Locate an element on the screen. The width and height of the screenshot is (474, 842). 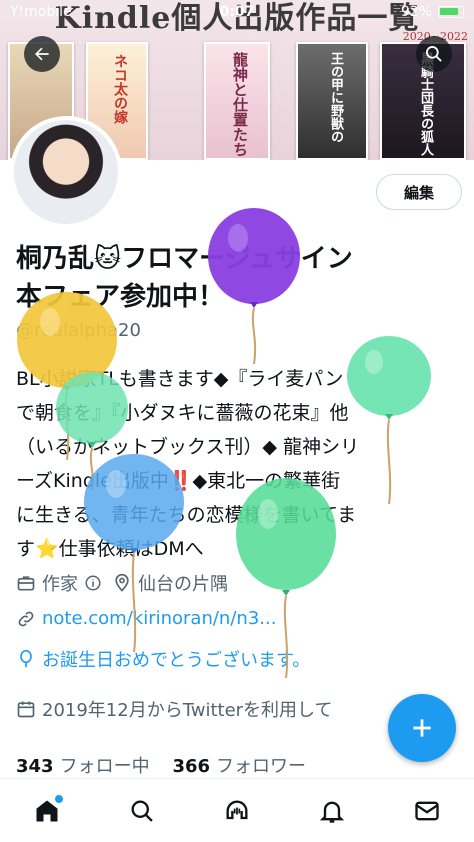
followers-count: 366 is located at coordinates (191, 766).